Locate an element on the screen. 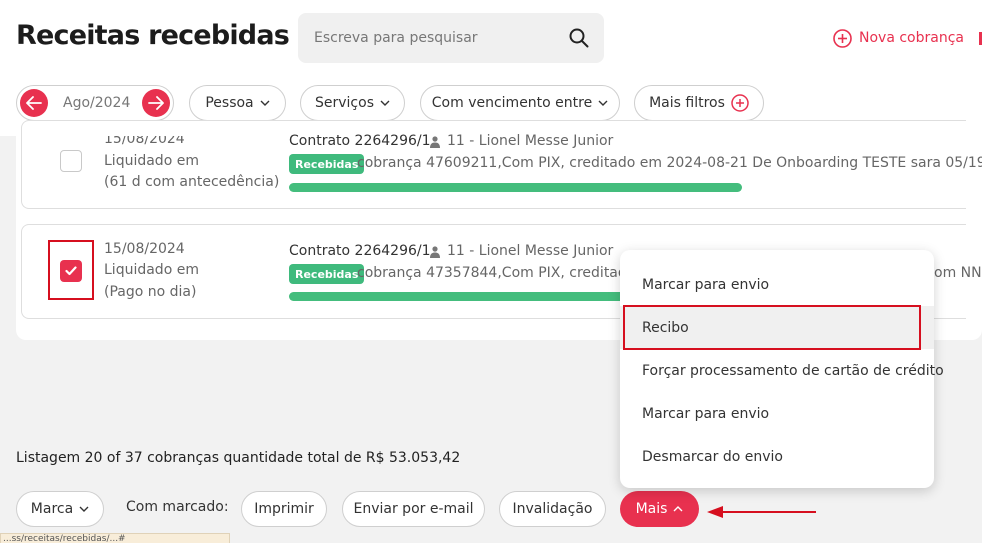  row-note: (Pago no dia) is located at coordinates (150, 292).